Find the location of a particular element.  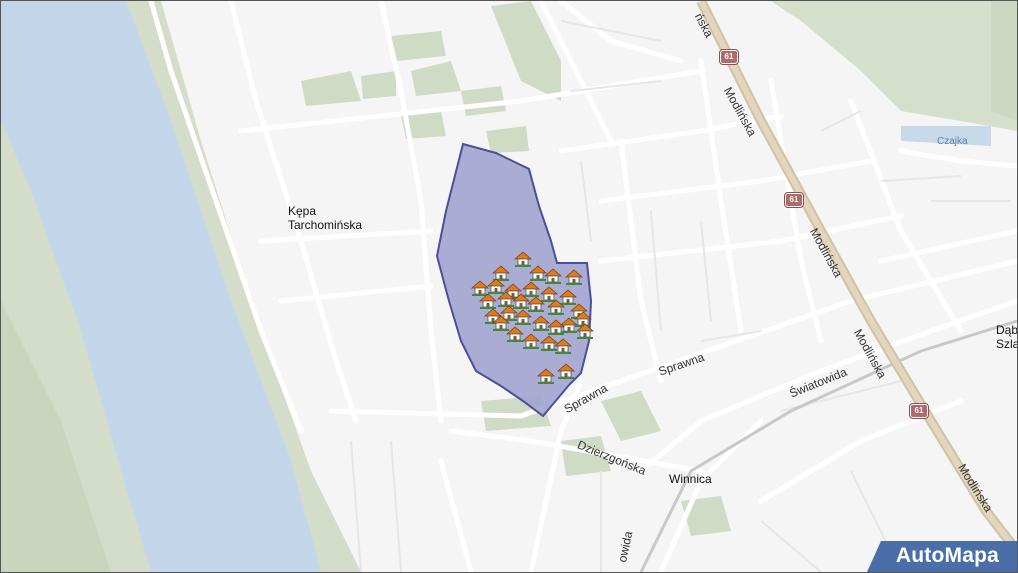

automapa-logo: AutoMapa is located at coordinates (942, 557).